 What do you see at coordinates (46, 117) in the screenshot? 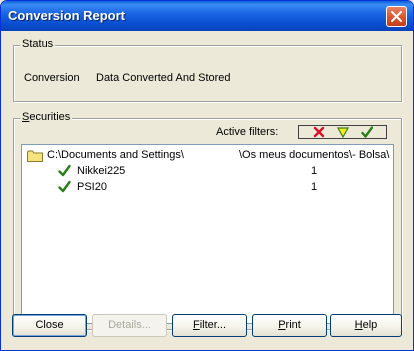
I see `securities-group-label: Securities` at bounding box center [46, 117].